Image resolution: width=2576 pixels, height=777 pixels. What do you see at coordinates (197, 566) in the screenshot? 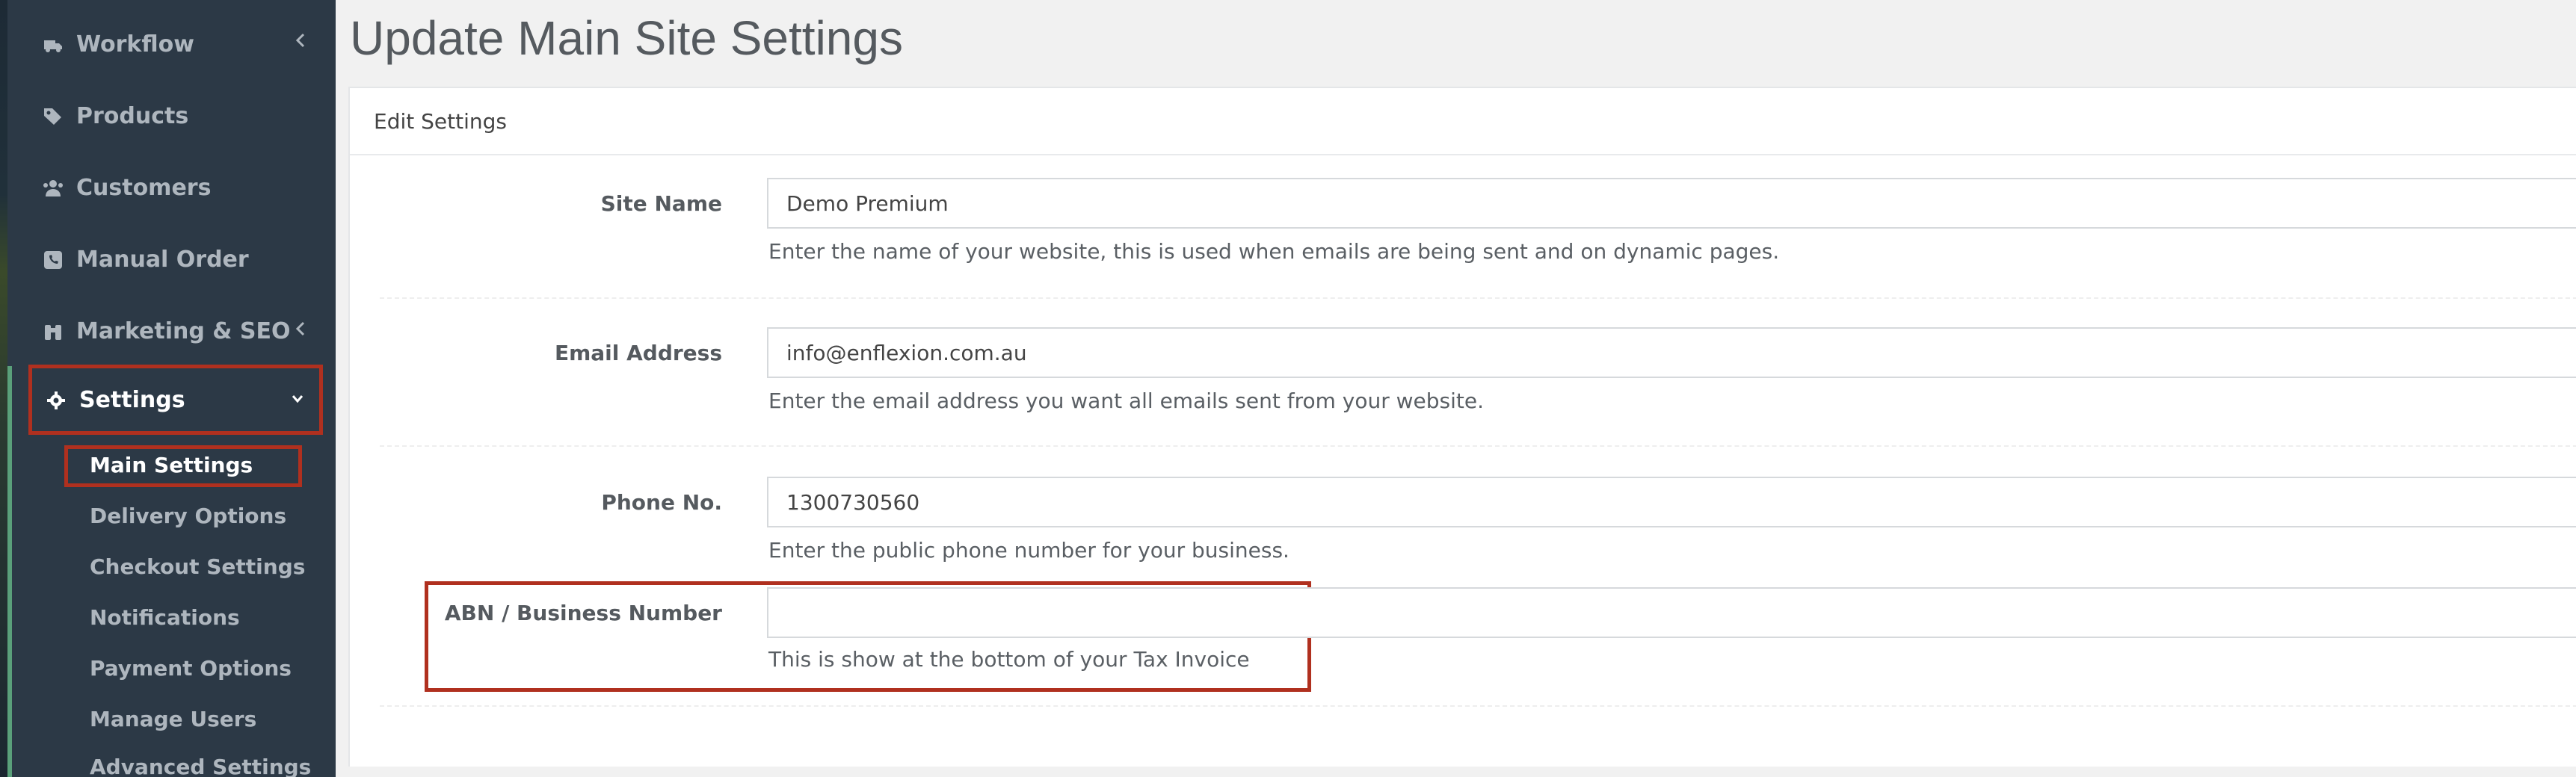
I see `sidebar-subitem-checkout-settings: Checkout Settings` at bounding box center [197, 566].